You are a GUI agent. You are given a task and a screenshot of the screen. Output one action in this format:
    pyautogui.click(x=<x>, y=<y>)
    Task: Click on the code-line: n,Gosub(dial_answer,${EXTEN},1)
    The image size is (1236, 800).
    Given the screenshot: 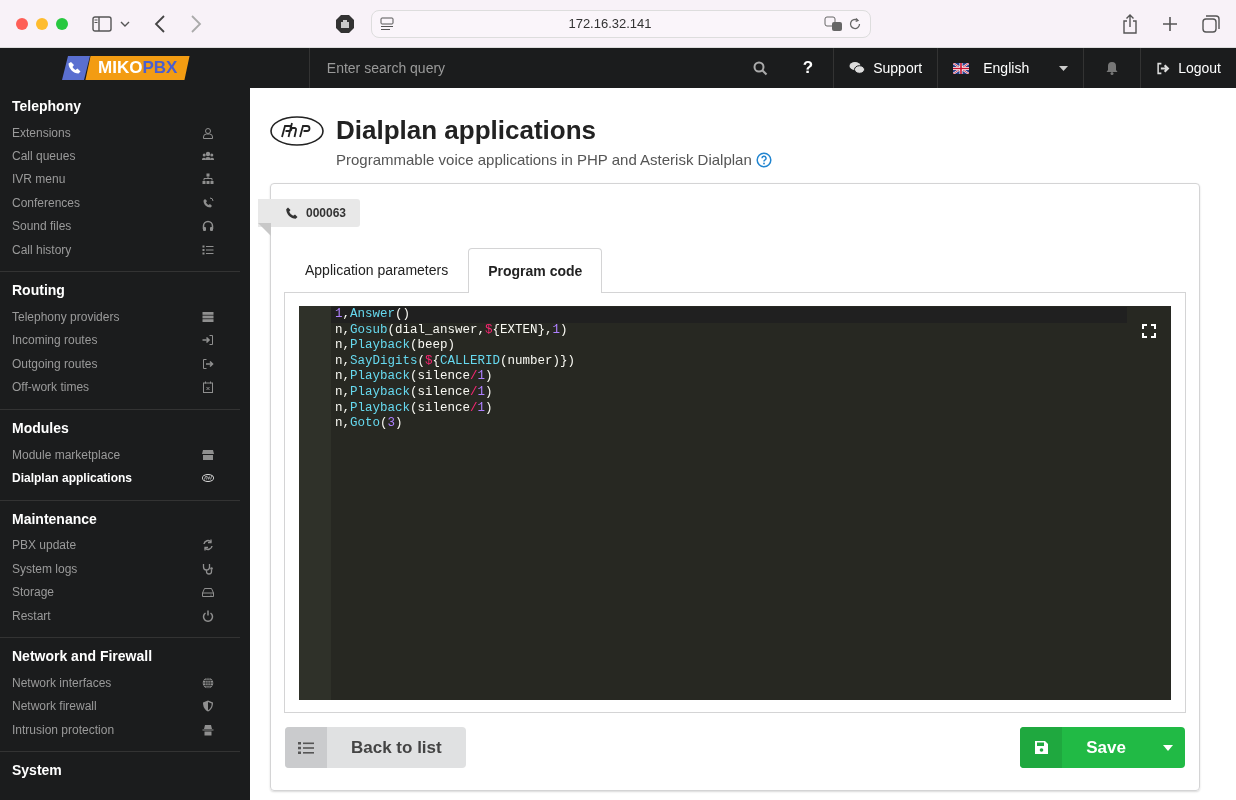 What is the action you would take?
    pyautogui.click(x=451, y=330)
    